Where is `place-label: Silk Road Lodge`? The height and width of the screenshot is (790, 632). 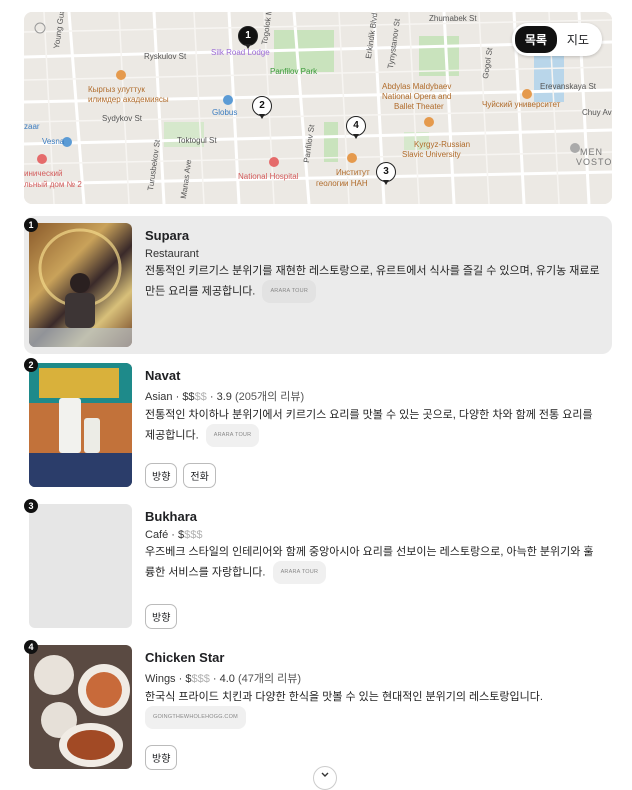
place-label: Silk Road Lodge is located at coordinates (240, 52).